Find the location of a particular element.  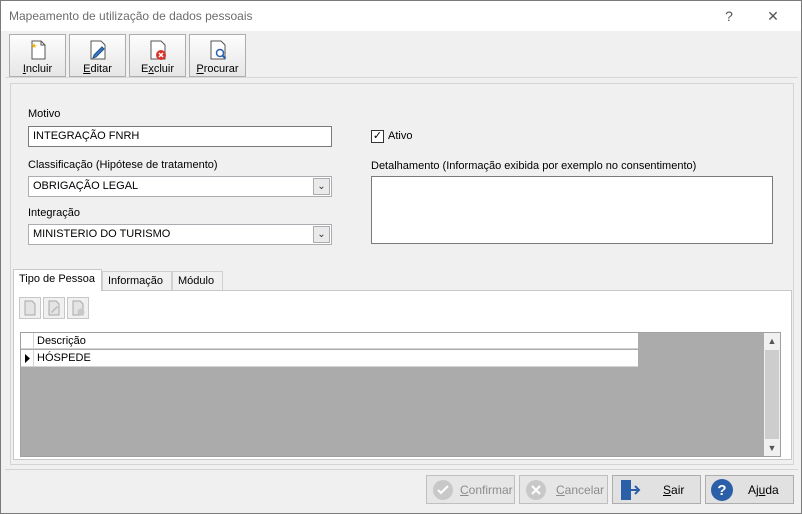

ativo-checkbox: ✓ is located at coordinates (377, 136).